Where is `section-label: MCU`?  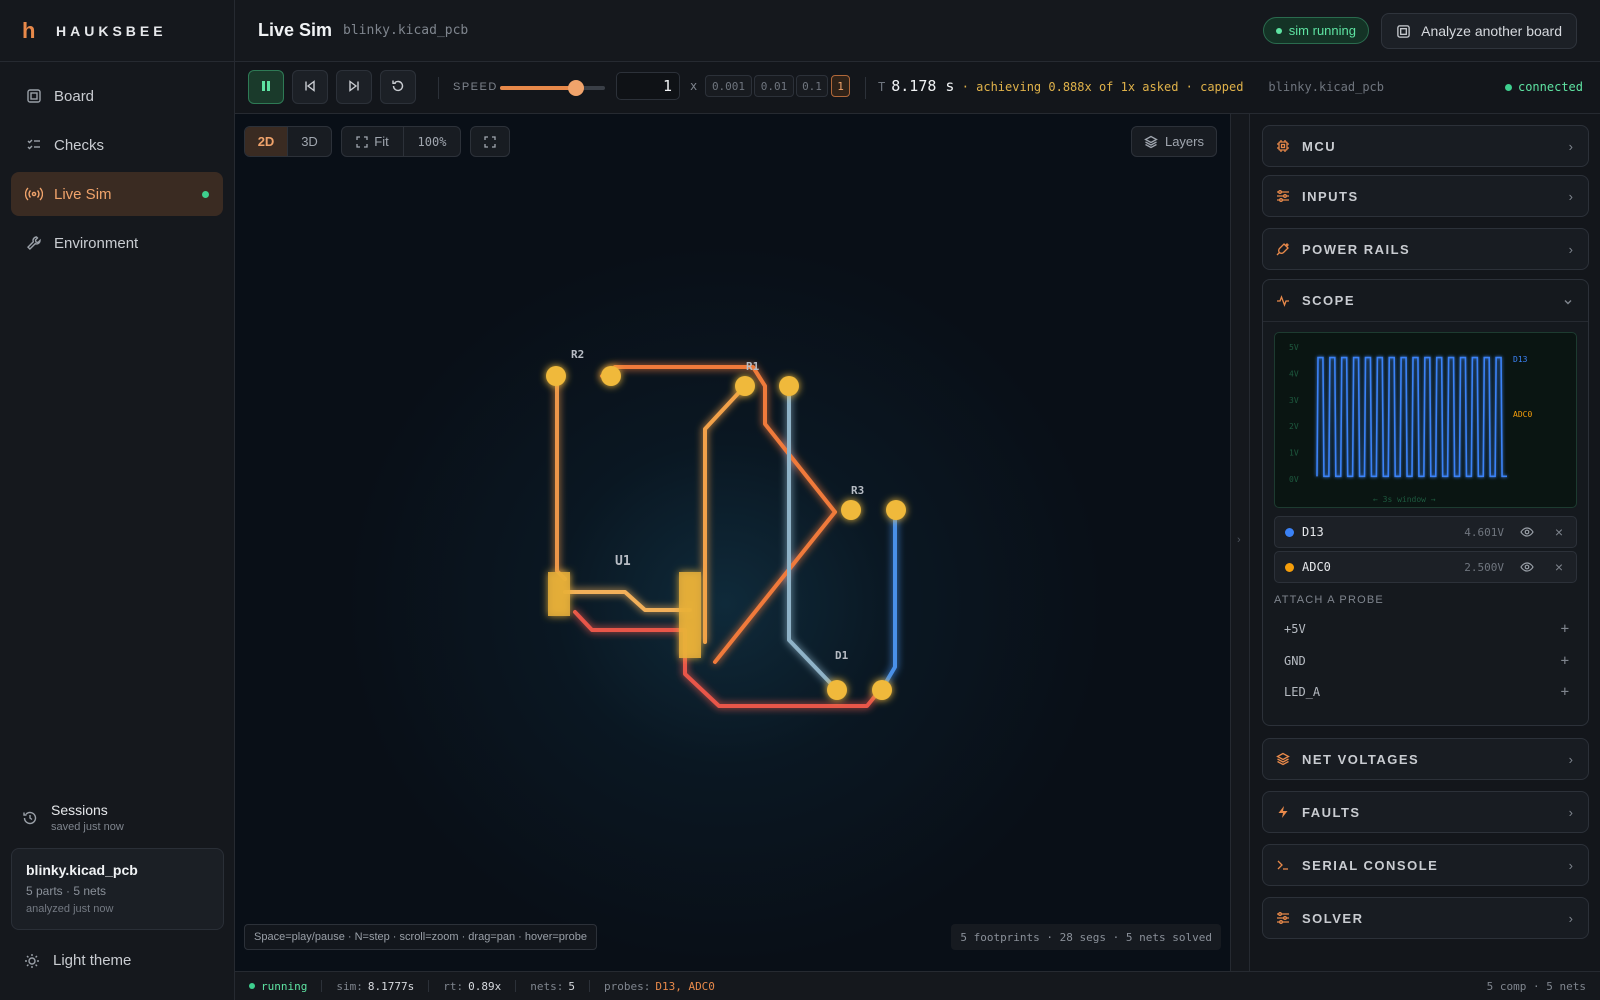 section-label: MCU is located at coordinates (1319, 146).